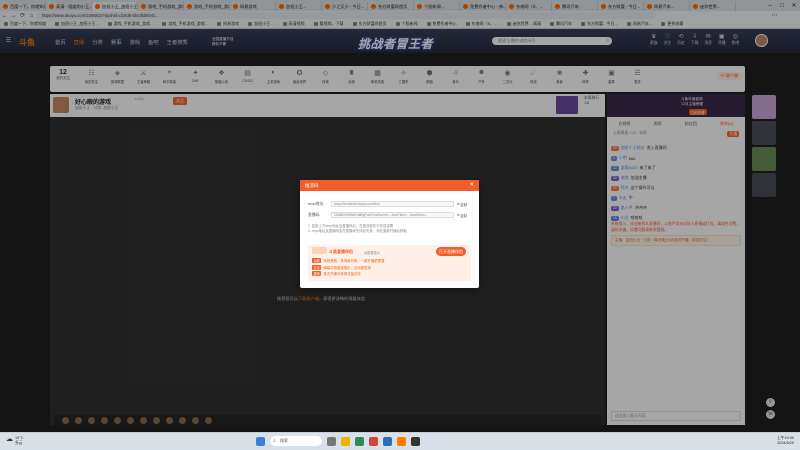 Image resolution: width=800 pixels, height=450 pixels. I want to click on weather-widget: ☁ 19°C 多云, so click(14, 440).